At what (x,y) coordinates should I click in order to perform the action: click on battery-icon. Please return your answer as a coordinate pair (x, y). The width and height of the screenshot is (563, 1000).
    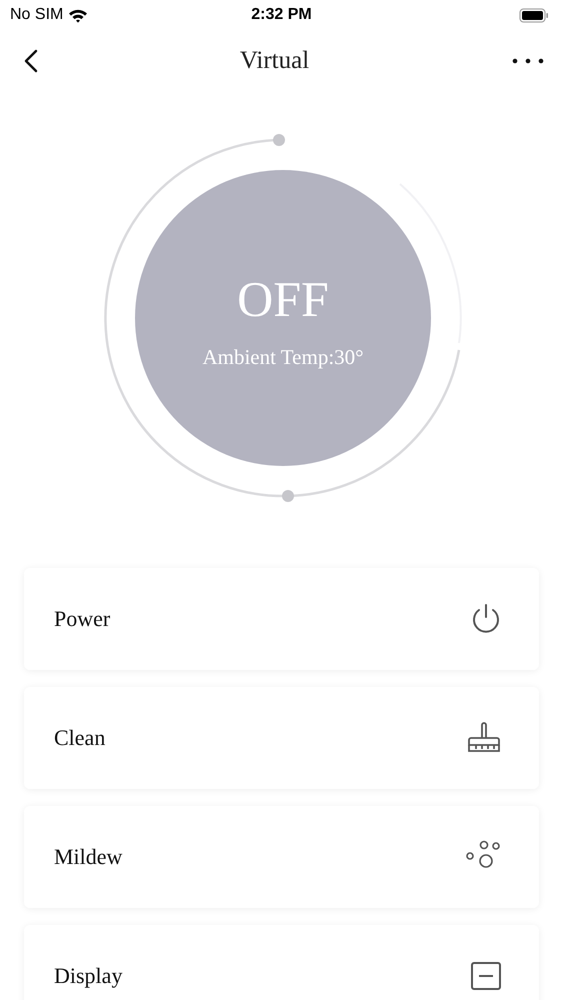
    Looking at the image, I should click on (534, 15).